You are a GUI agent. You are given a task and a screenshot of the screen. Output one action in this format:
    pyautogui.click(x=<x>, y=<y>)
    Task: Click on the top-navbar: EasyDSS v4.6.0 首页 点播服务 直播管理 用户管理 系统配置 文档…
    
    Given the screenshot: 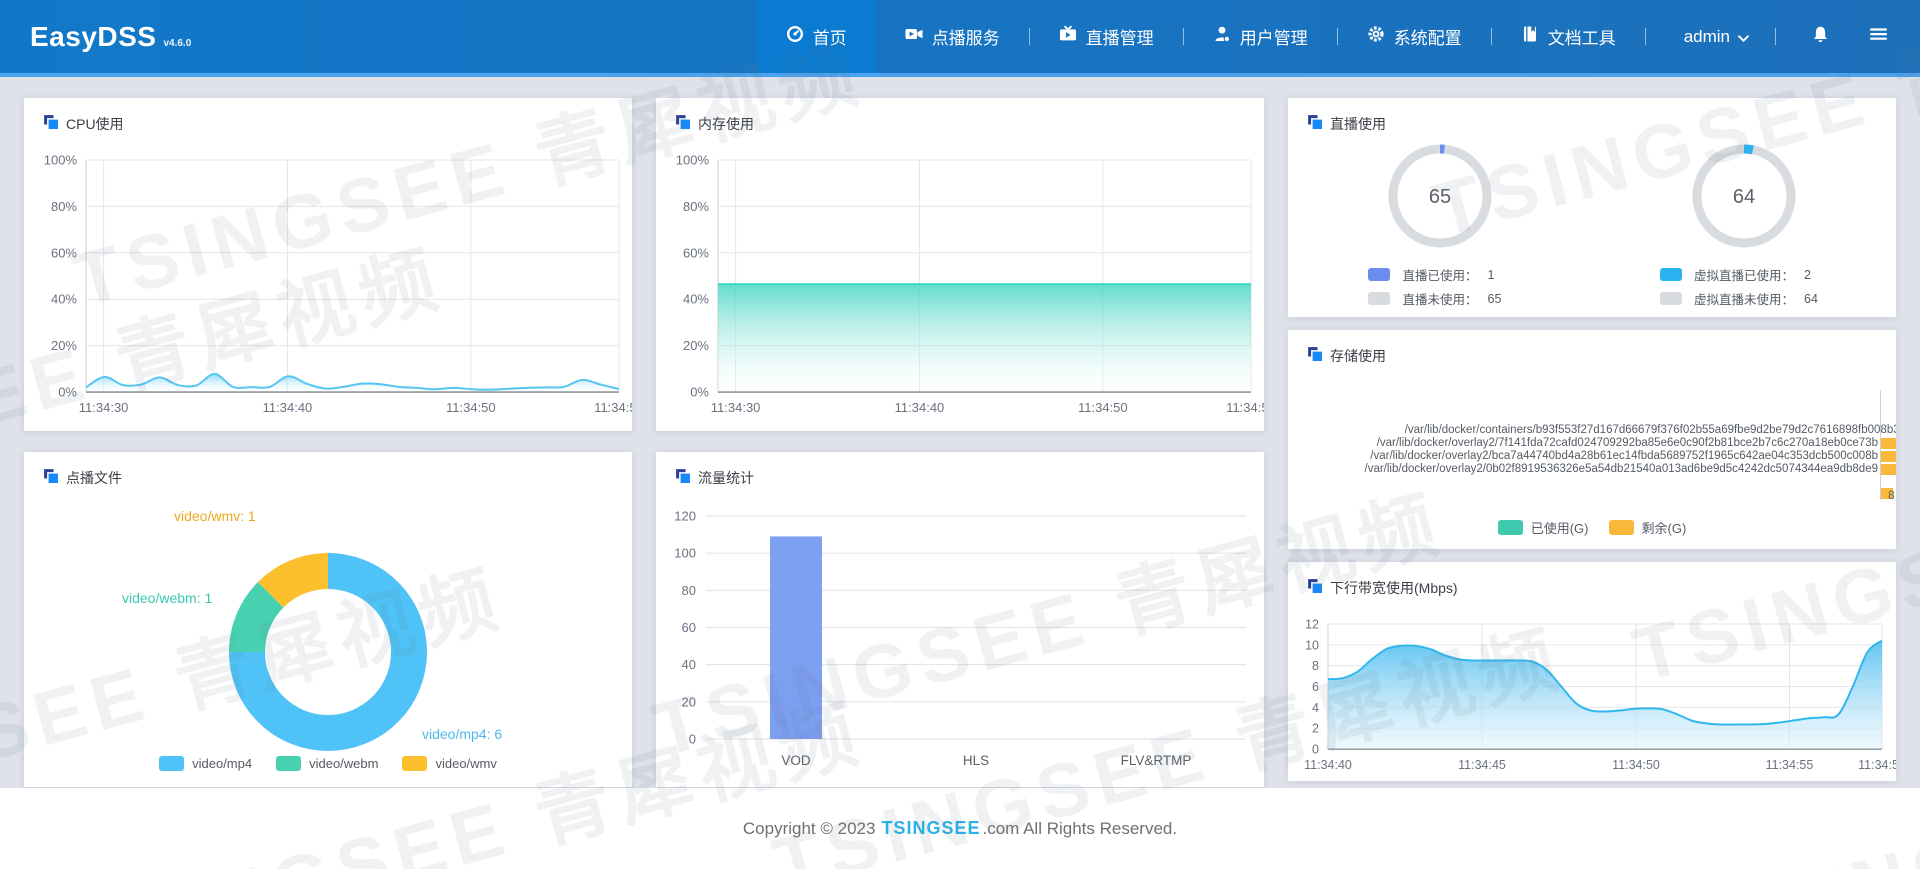 What is the action you would take?
    pyautogui.click(x=960, y=36)
    